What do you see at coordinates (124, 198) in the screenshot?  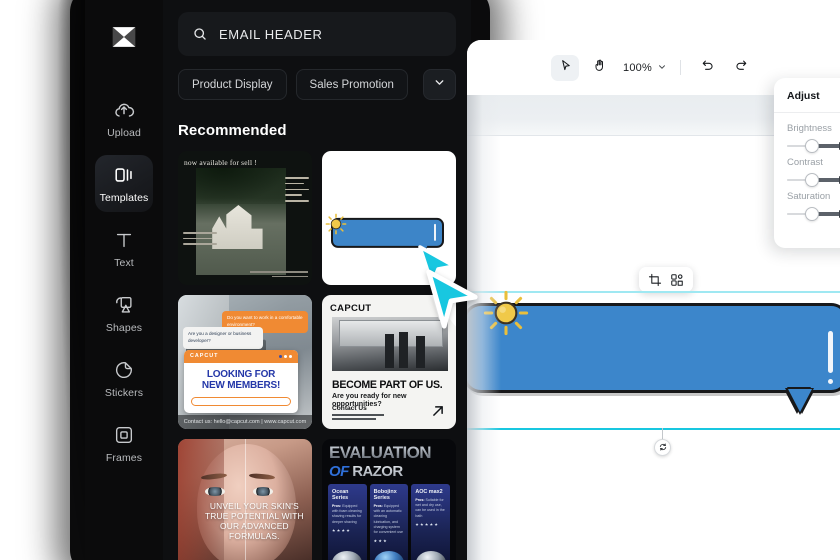 I see `sidebar-item-label: Templates` at bounding box center [124, 198].